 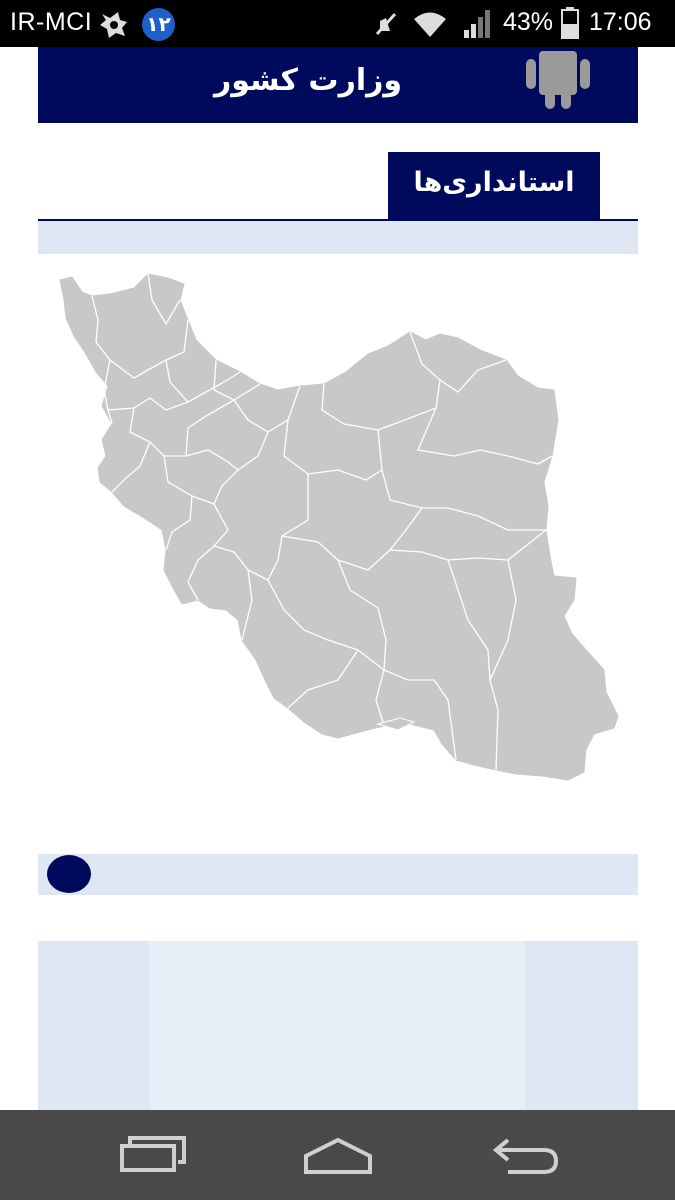 What do you see at coordinates (570, 23) in the screenshot?
I see `battery-icon` at bounding box center [570, 23].